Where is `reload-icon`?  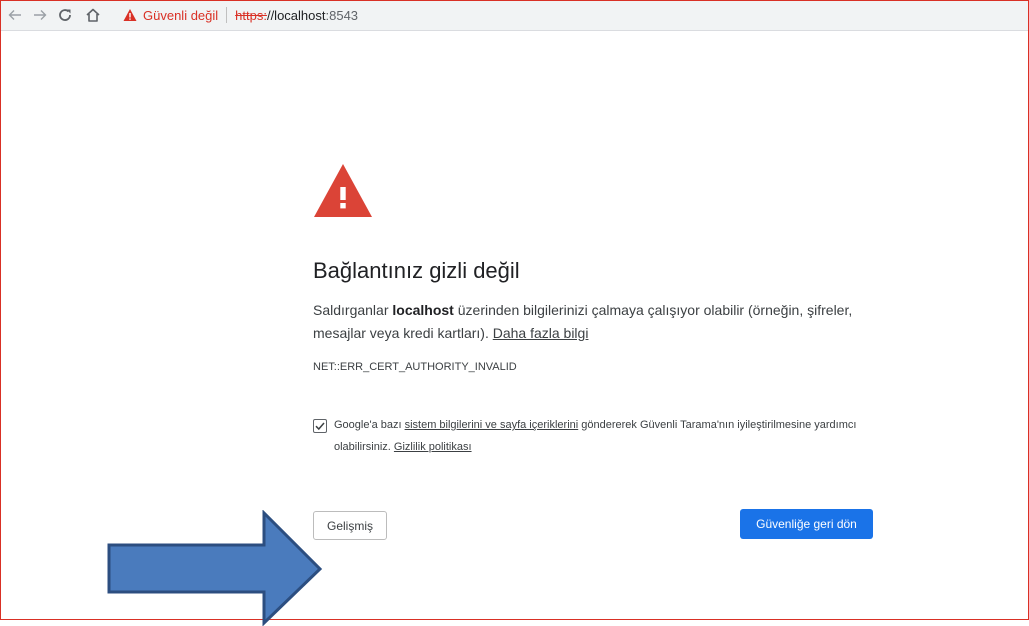
reload-icon is located at coordinates (65, 15).